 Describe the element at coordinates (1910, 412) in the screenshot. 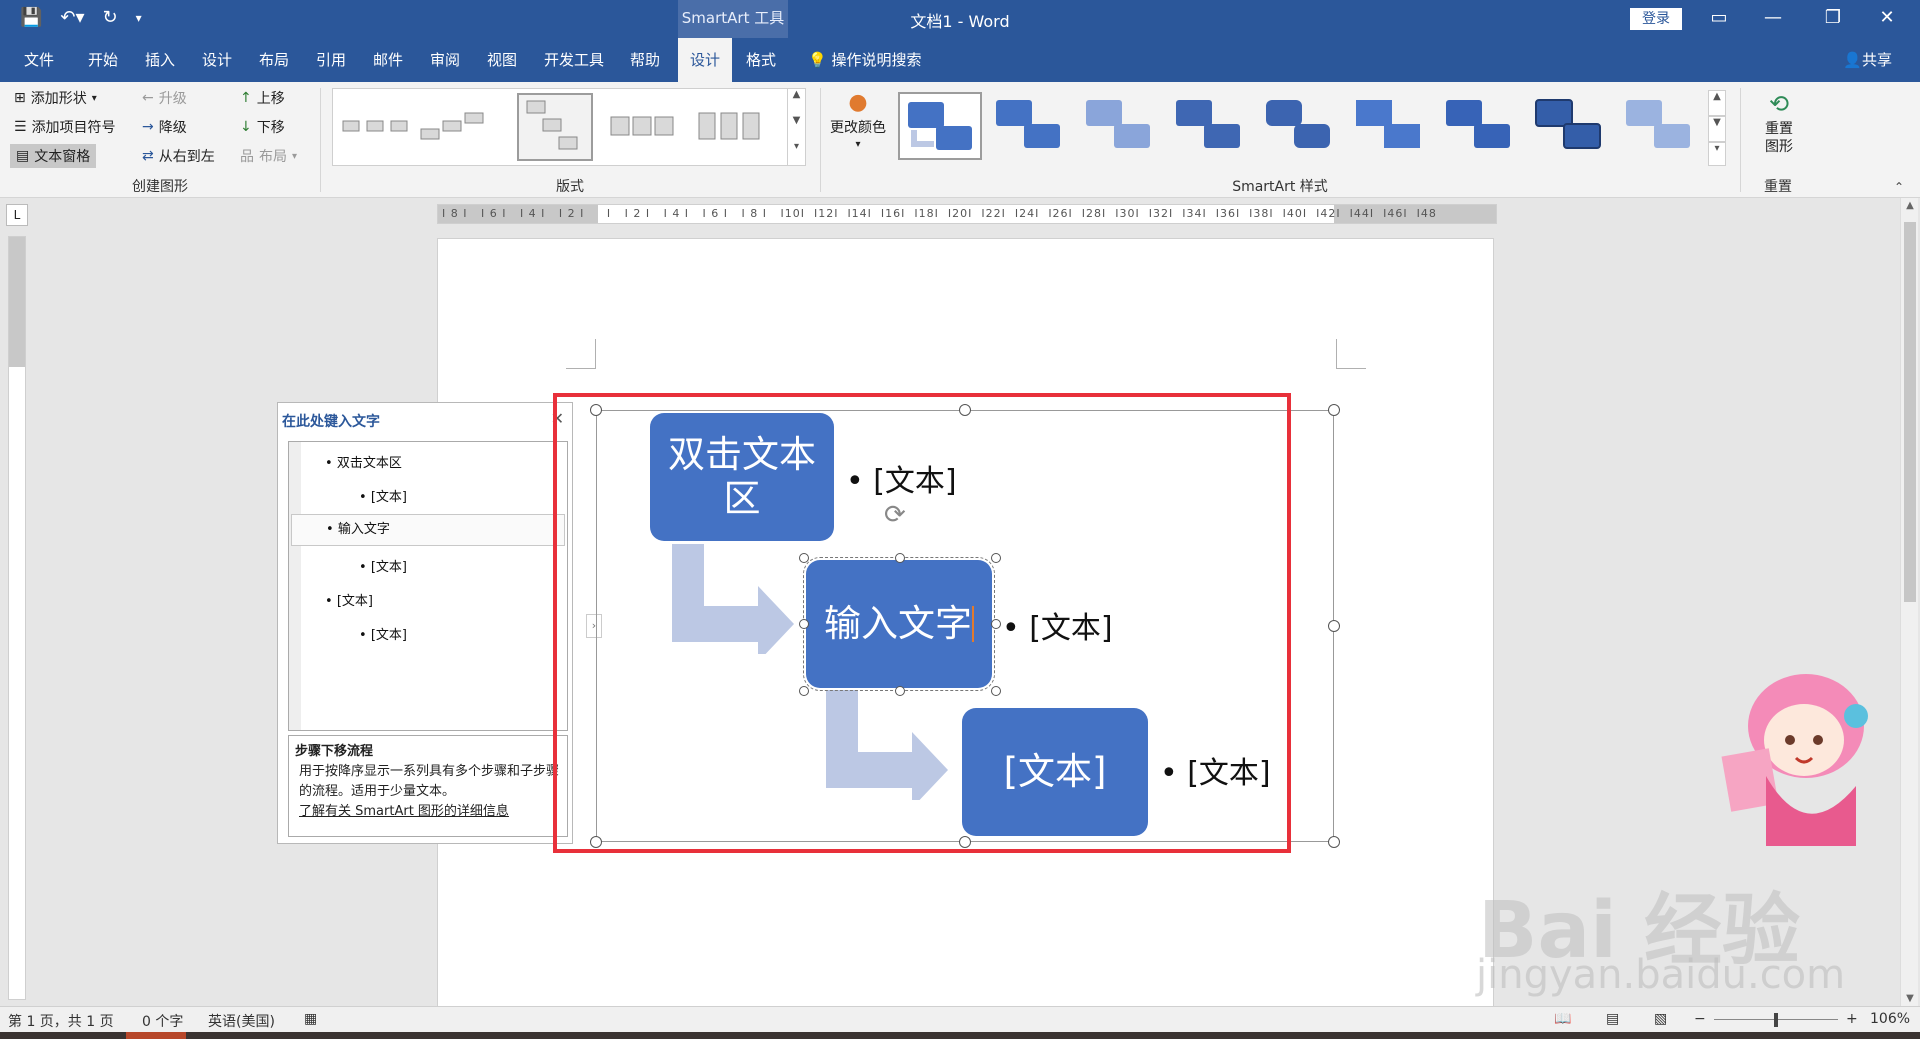

I see `scrollbar-thumb` at that location.